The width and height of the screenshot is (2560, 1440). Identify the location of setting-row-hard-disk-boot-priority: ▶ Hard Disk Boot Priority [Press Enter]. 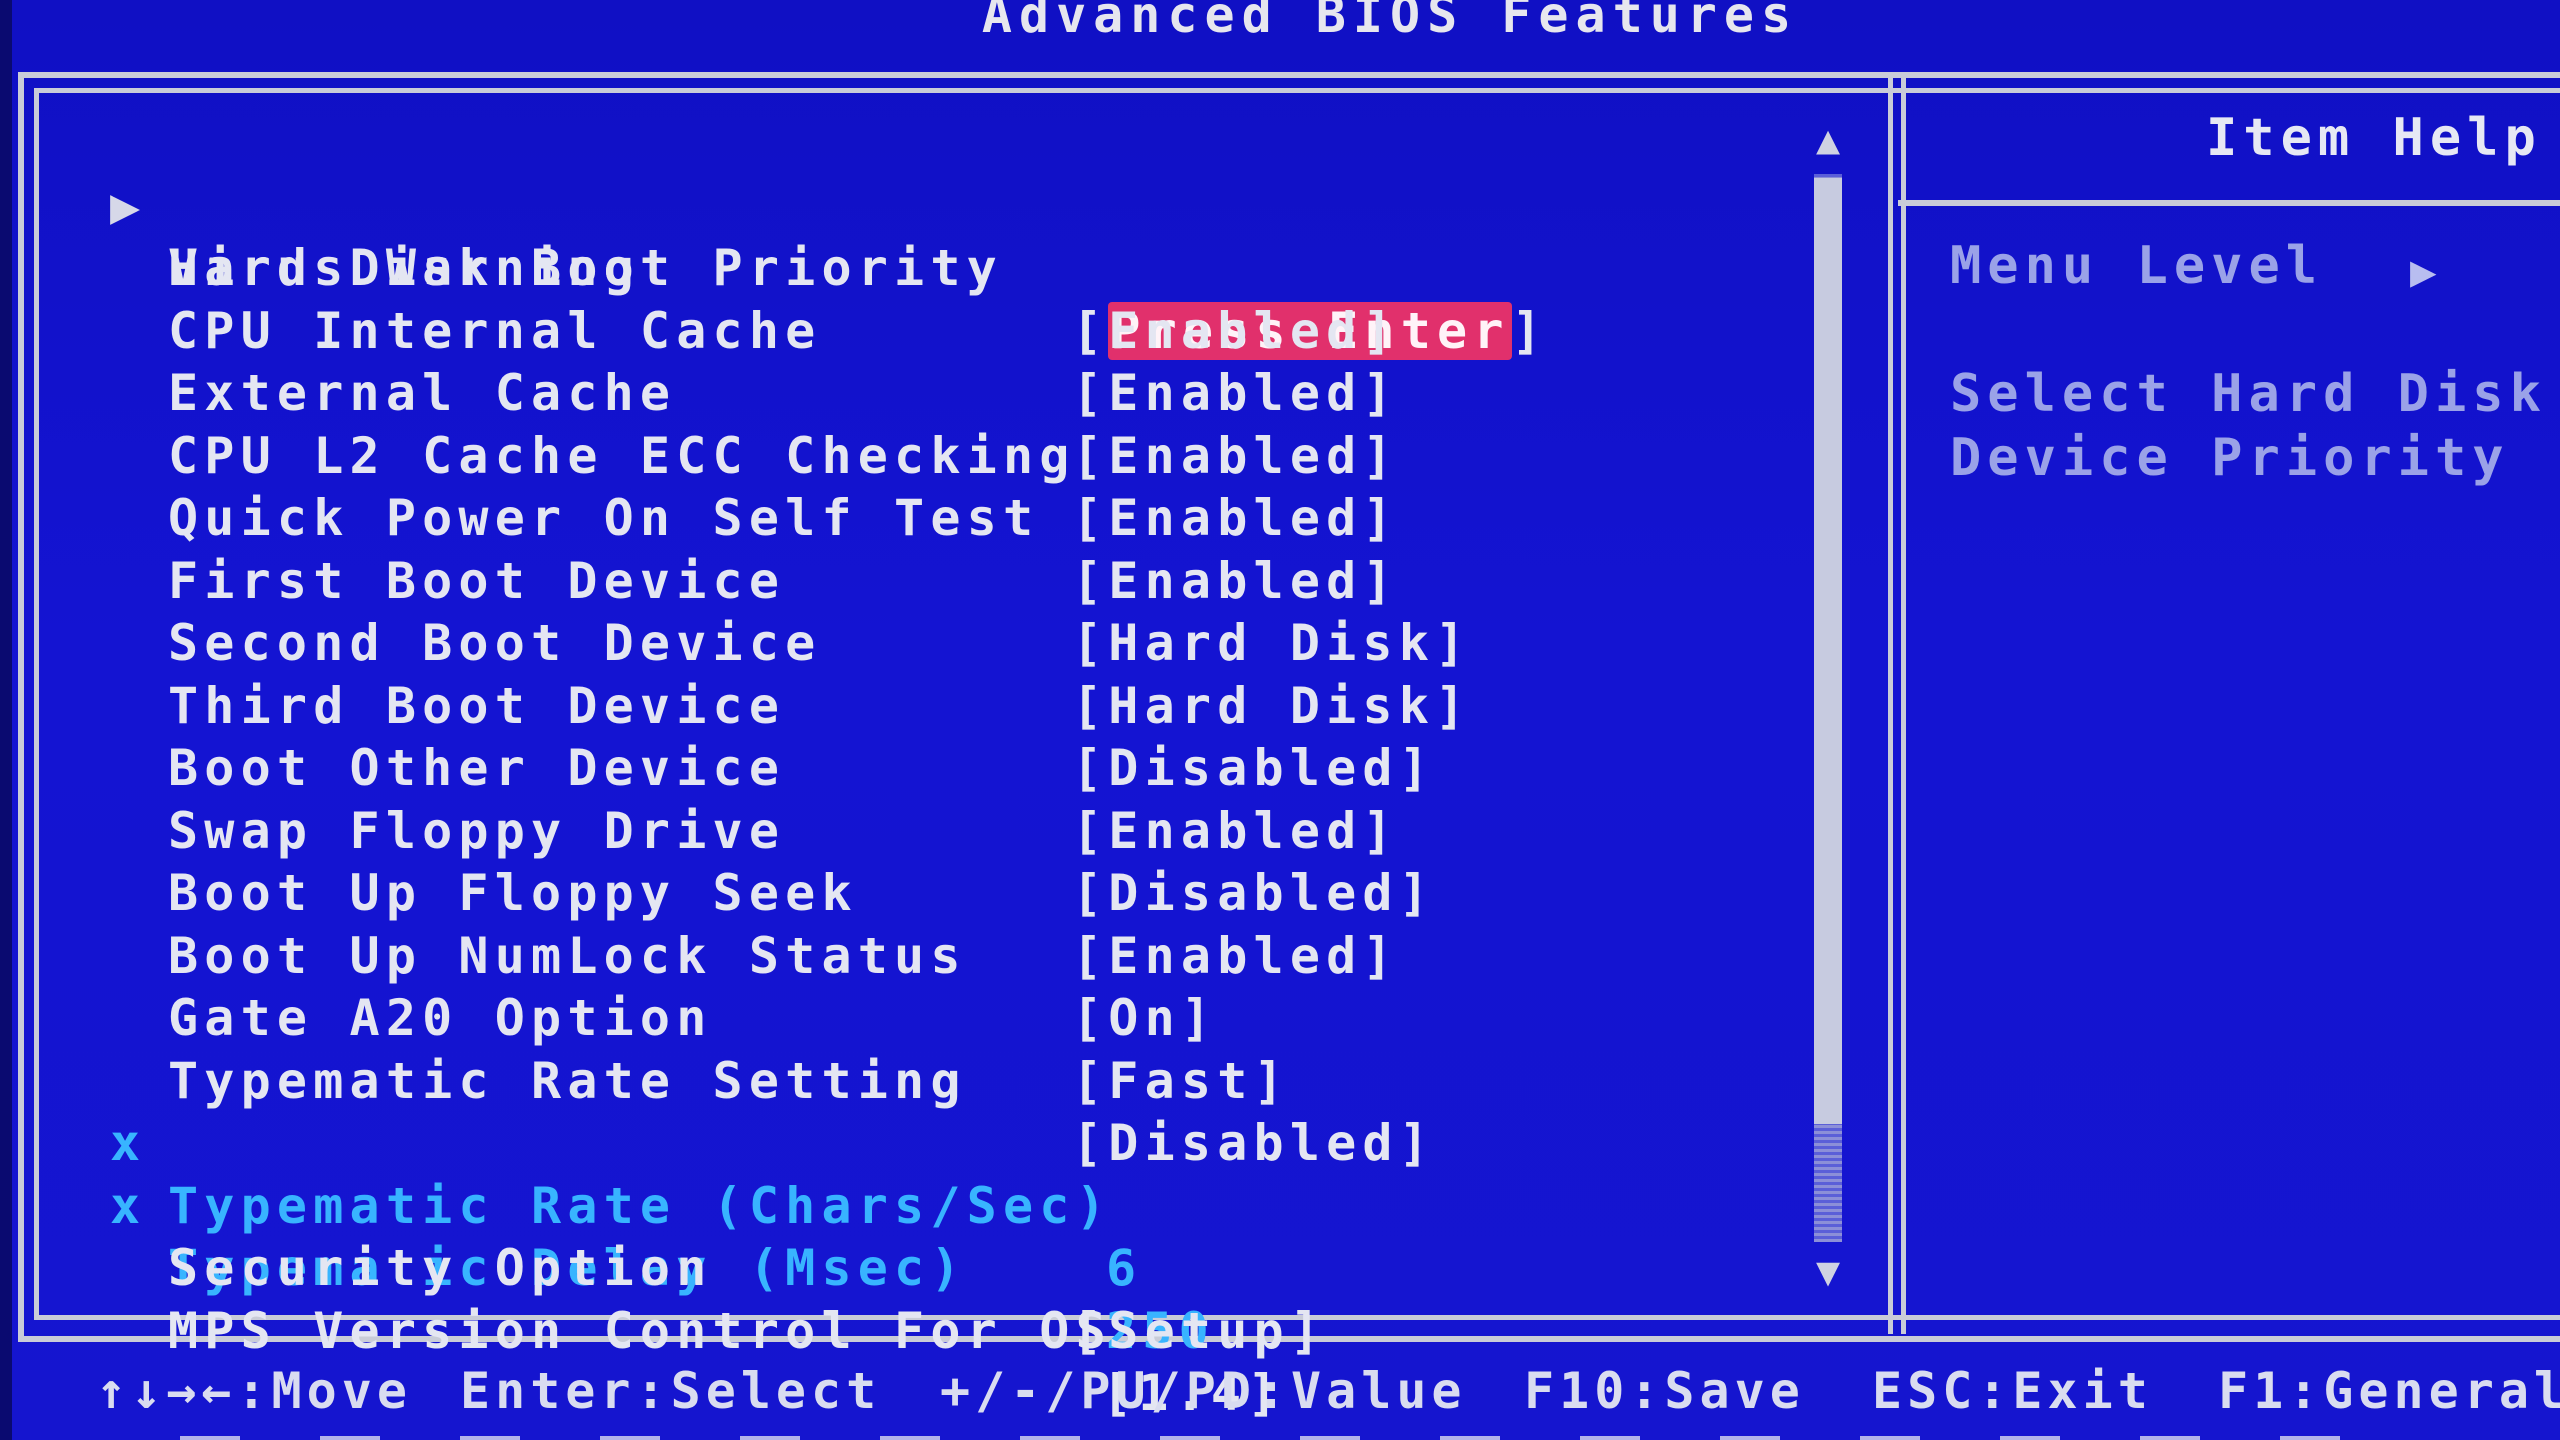
(950, 236).